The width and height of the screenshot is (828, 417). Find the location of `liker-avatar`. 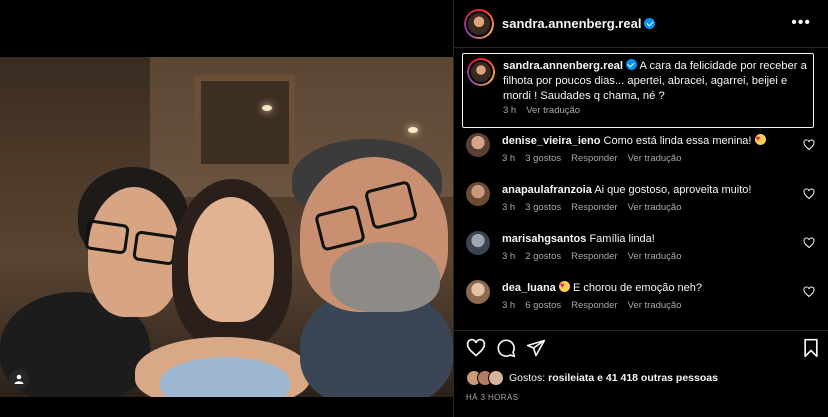

liker-avatar is located at coordinates (496, 378).